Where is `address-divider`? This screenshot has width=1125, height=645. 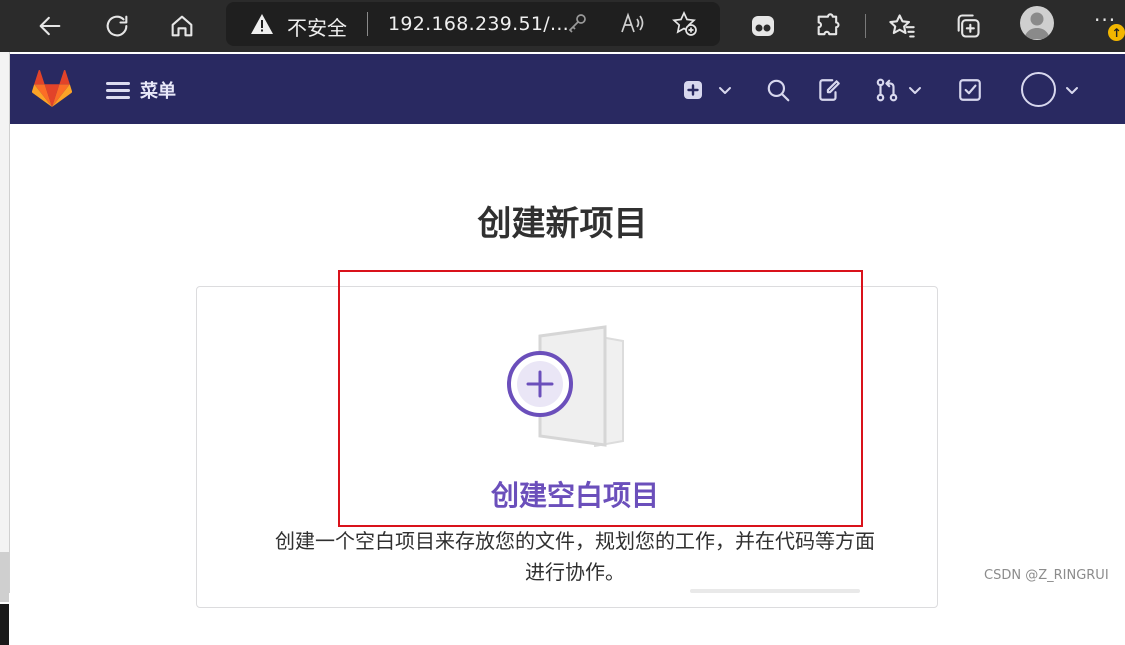
address-divider is located at coordinates (367, 24).